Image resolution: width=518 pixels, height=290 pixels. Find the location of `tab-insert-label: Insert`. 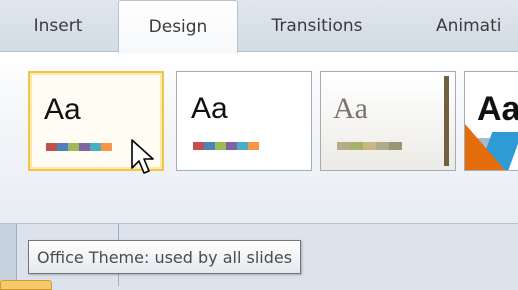

tab-insert-label: Insert is located at coordinates (58, 26).